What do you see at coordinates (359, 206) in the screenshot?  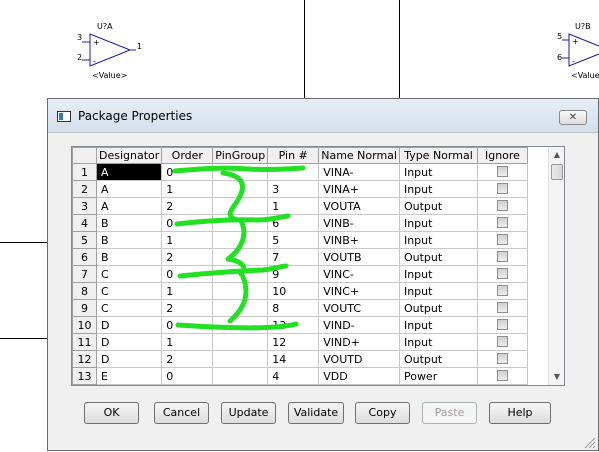 I see `name-normal-cell: VOUTA` at bounding box center [359, 206].